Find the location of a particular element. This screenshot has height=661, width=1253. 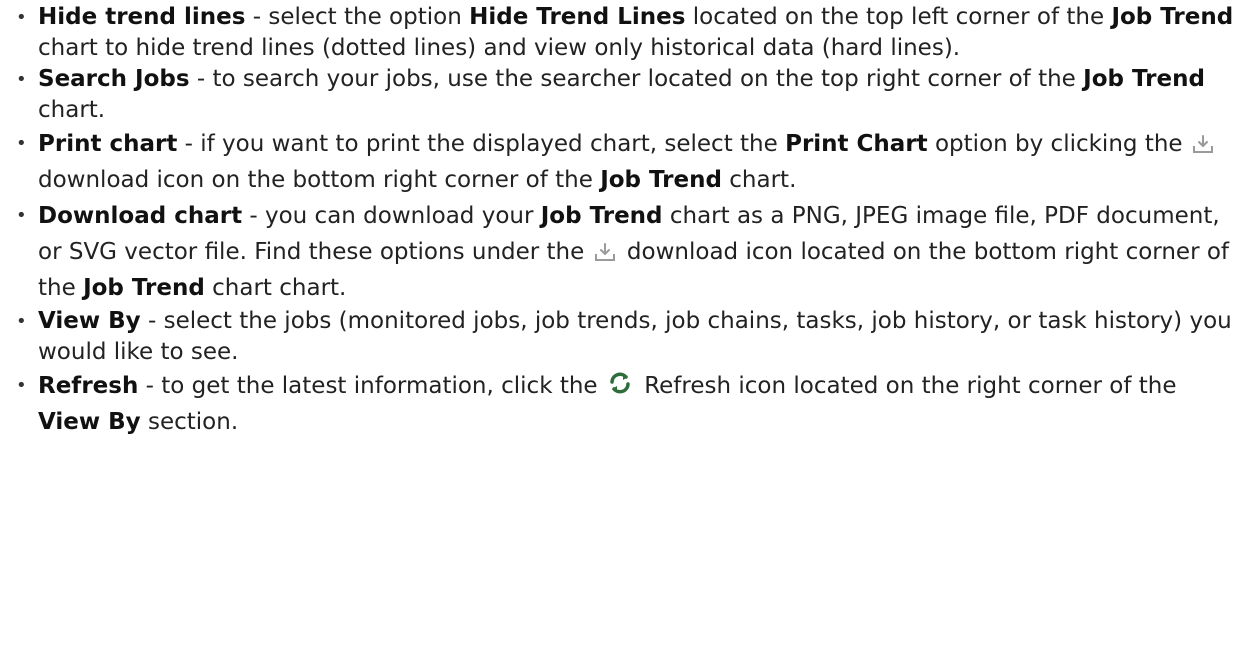

term-download-chart: Download chart is located at coordinates (140, 216).